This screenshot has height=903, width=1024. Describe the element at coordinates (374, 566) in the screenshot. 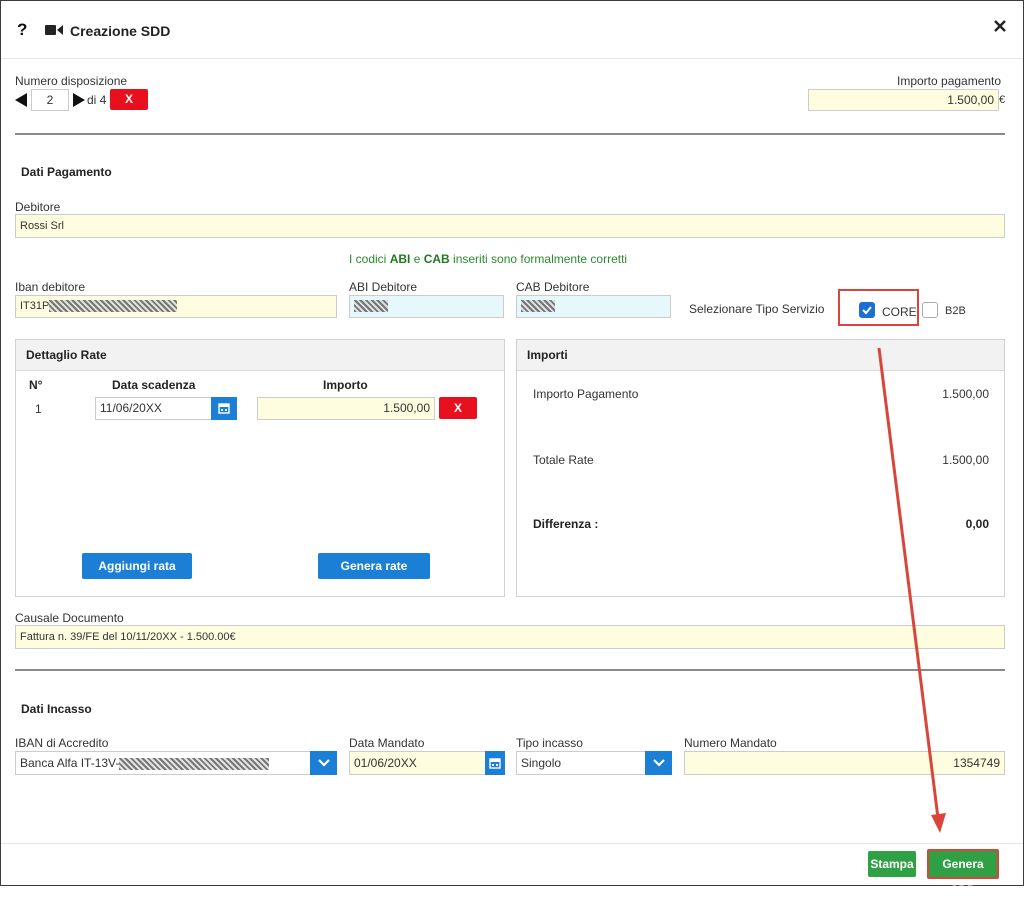

I see `genera-rate-button: Genera rate` at that location.